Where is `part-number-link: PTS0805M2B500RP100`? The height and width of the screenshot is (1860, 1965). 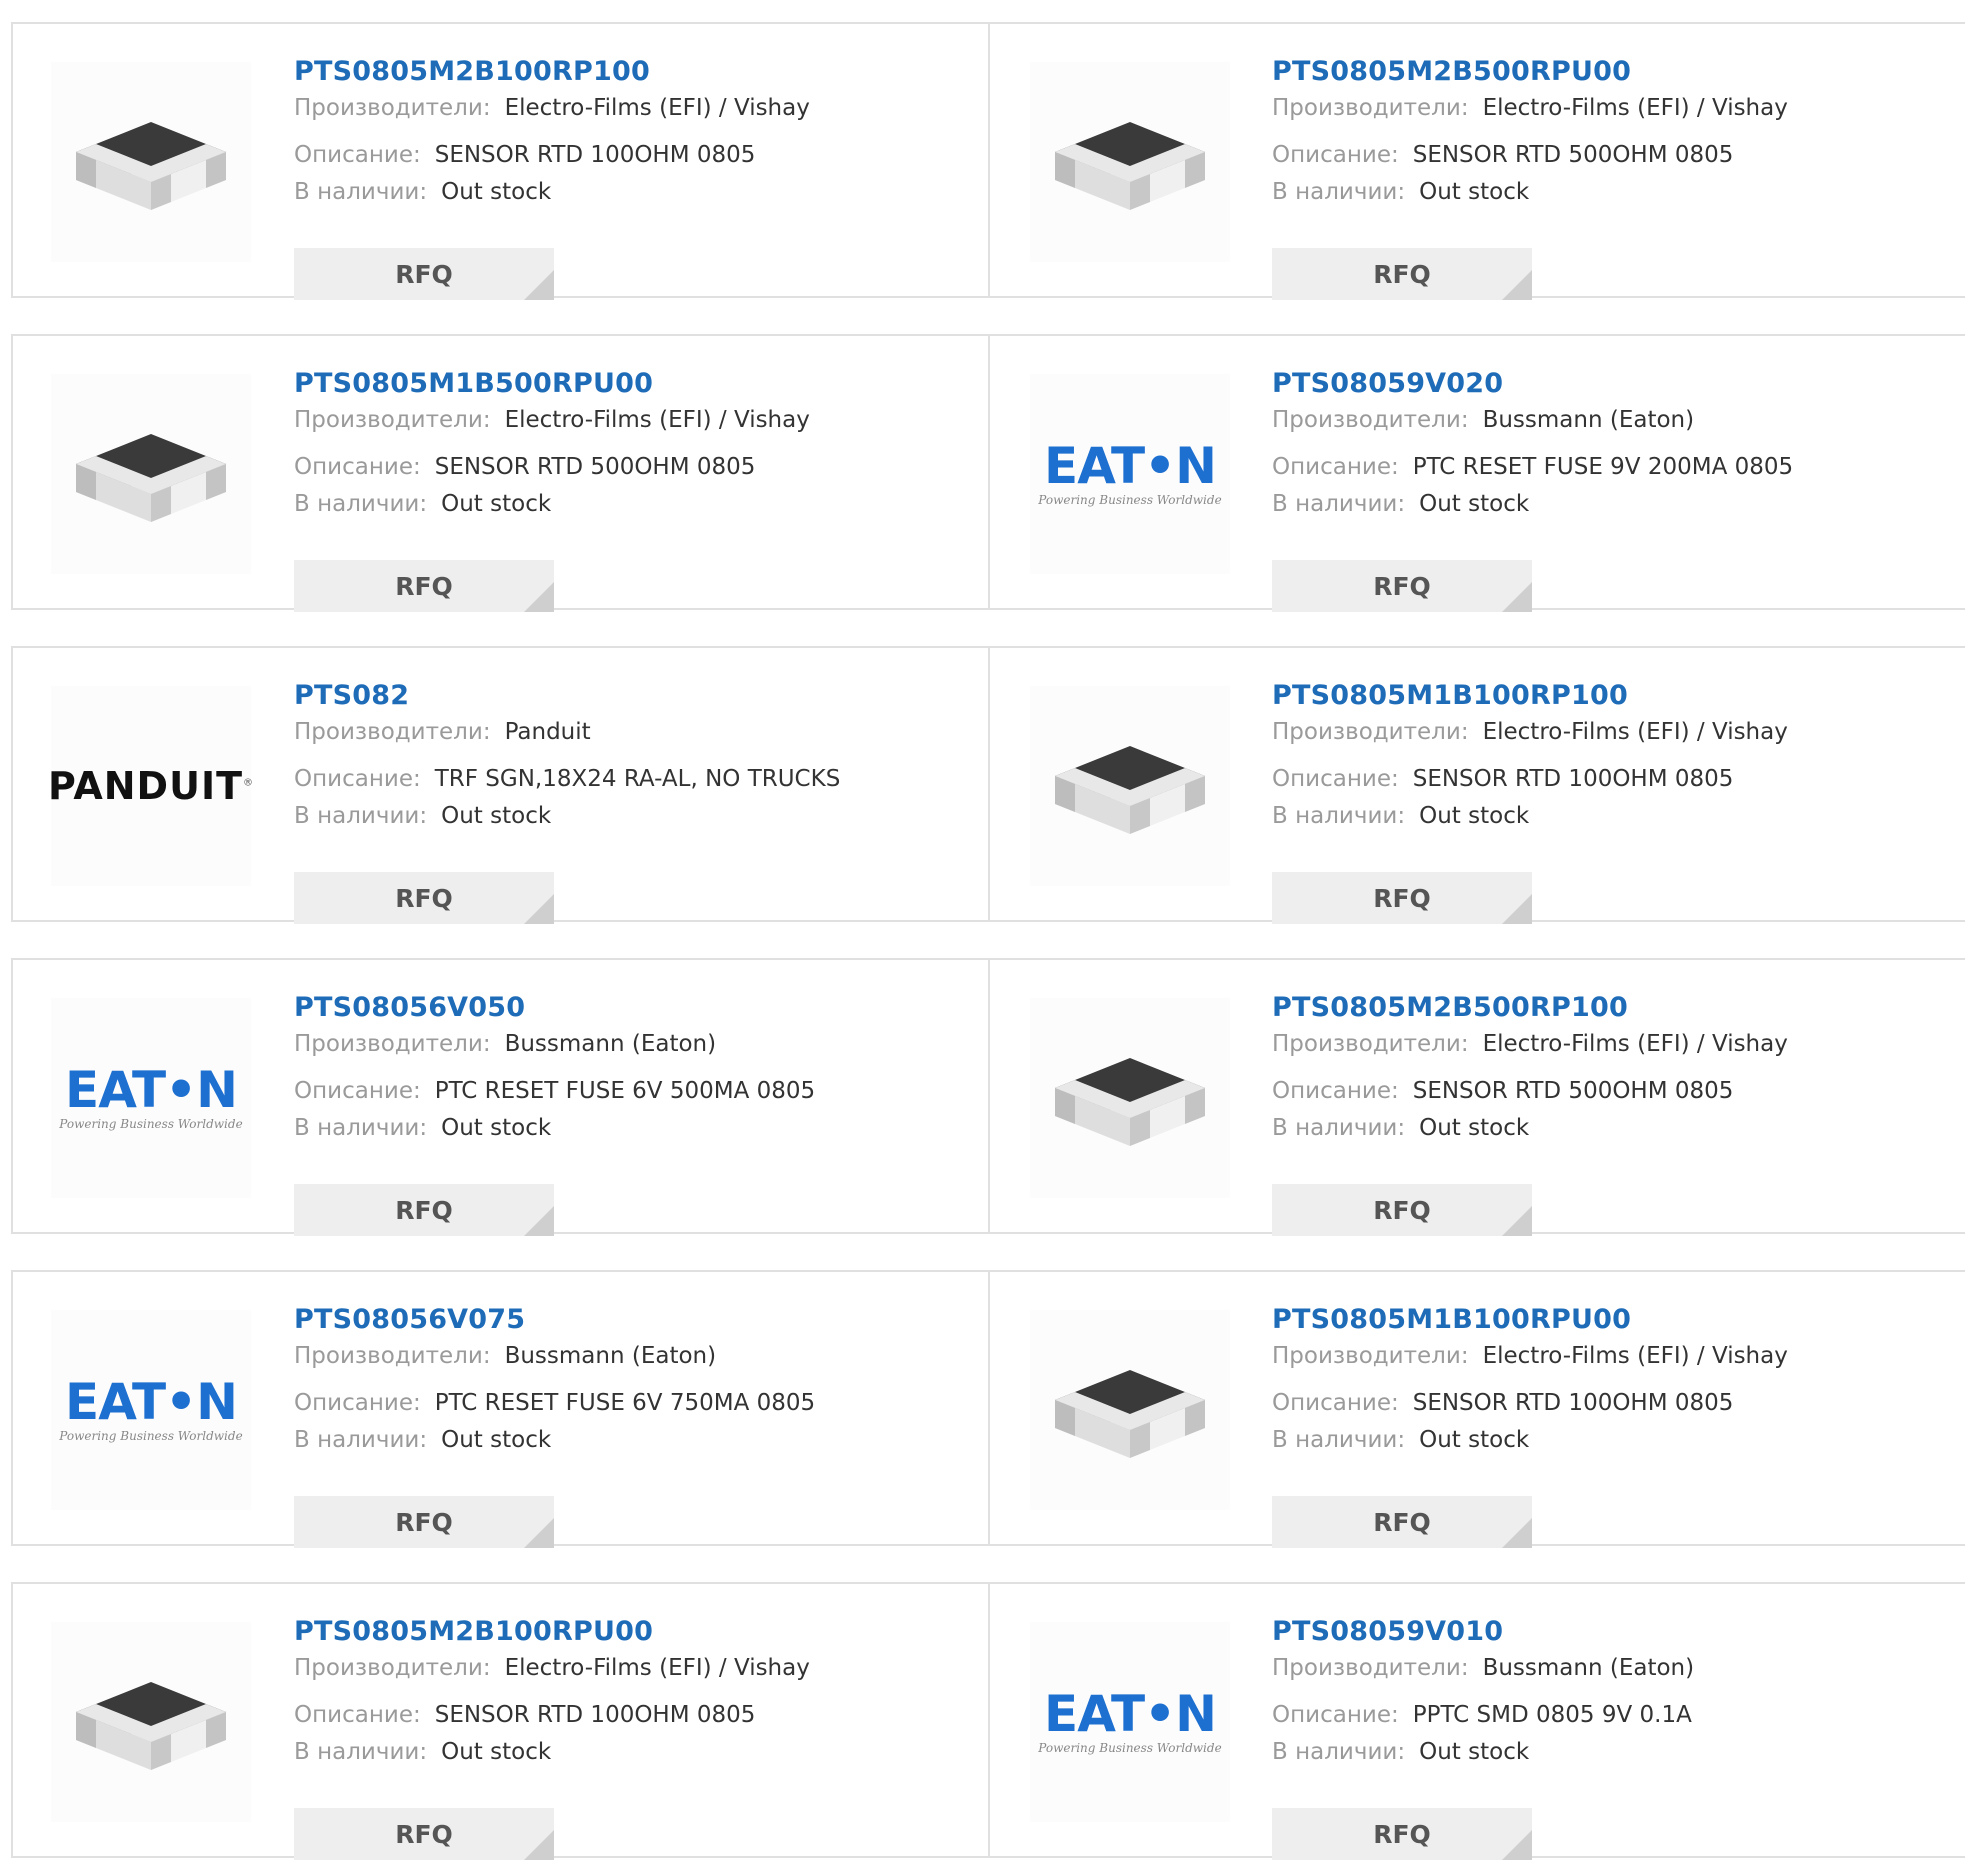 part-number-link: PTS0805M2B500RP100 is located at coordinates (1530, 1008).